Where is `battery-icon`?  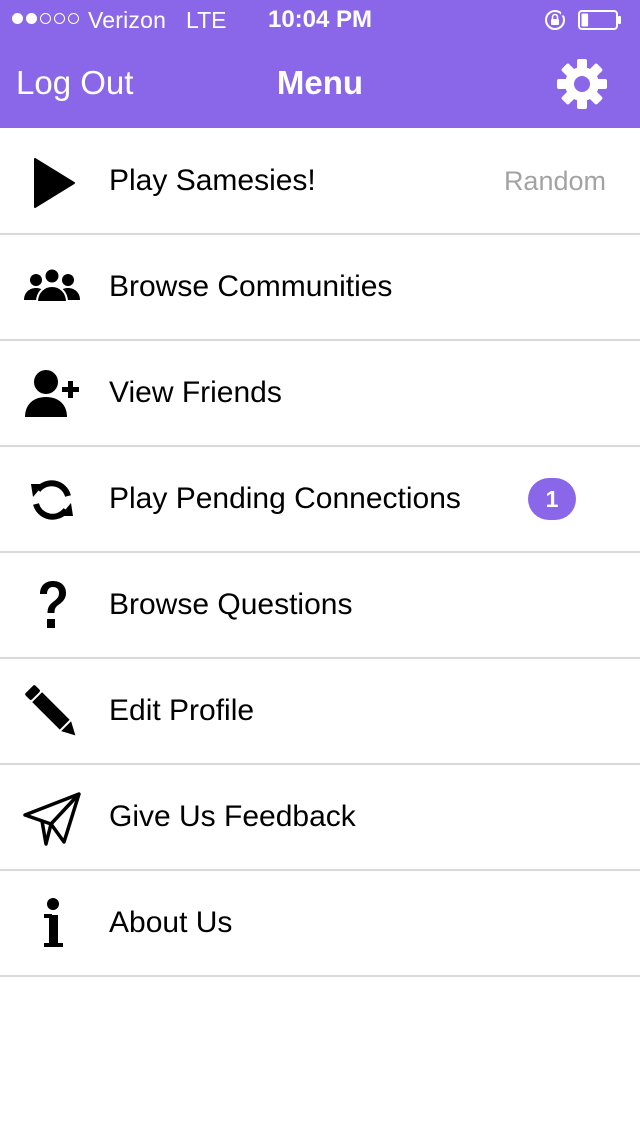
battery-icon is located at coordinates (599, 20).